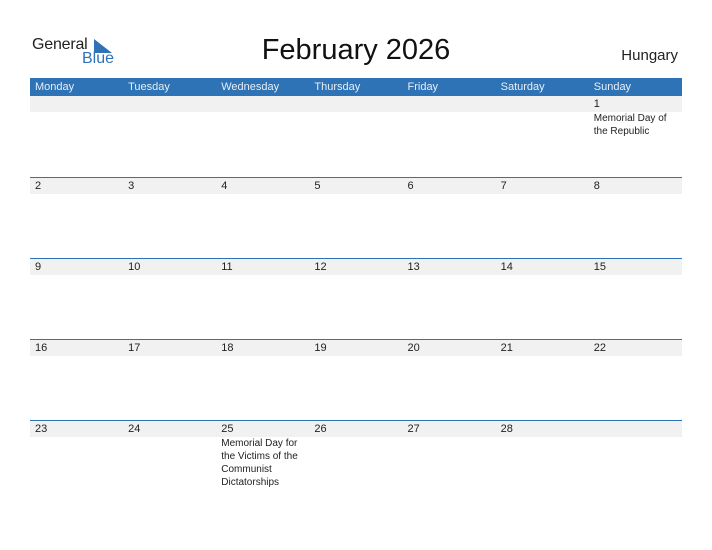 The height and width of the screenshot is (550, 712). I want to click on day-cell: 4, so click(262, 218).